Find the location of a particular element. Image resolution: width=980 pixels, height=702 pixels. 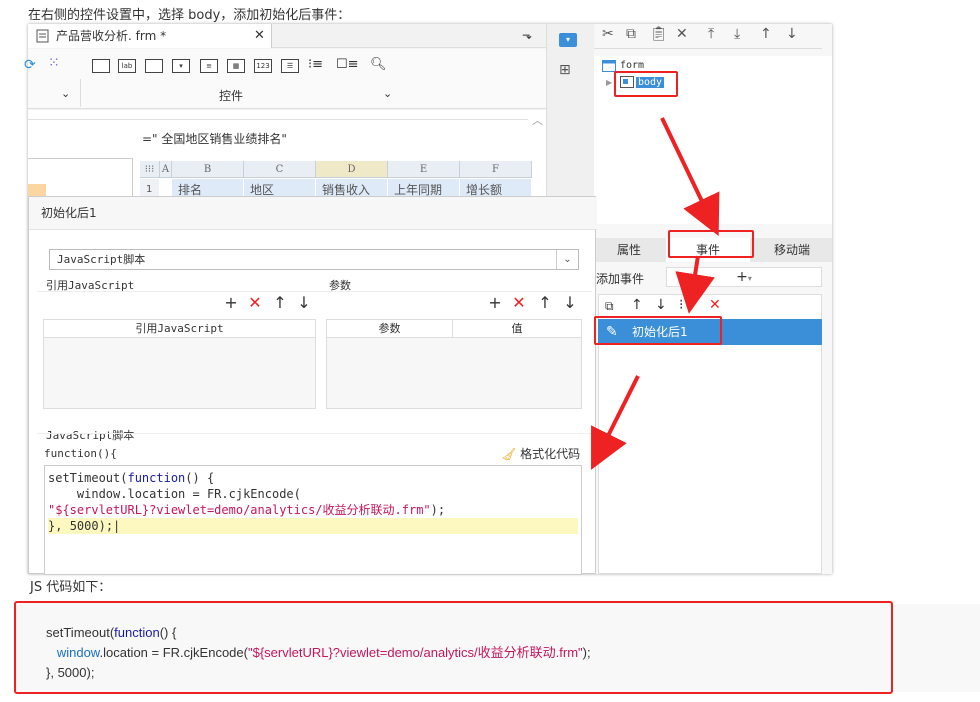

col-header: A is located at coordinates (166, 169).